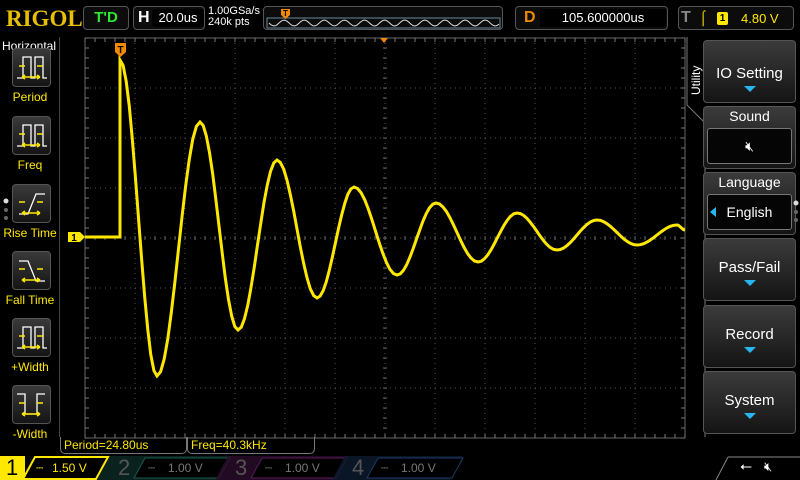  Describe the element at coordinates (749, 212) in the screenshot. I see `language-value: English` at that location.